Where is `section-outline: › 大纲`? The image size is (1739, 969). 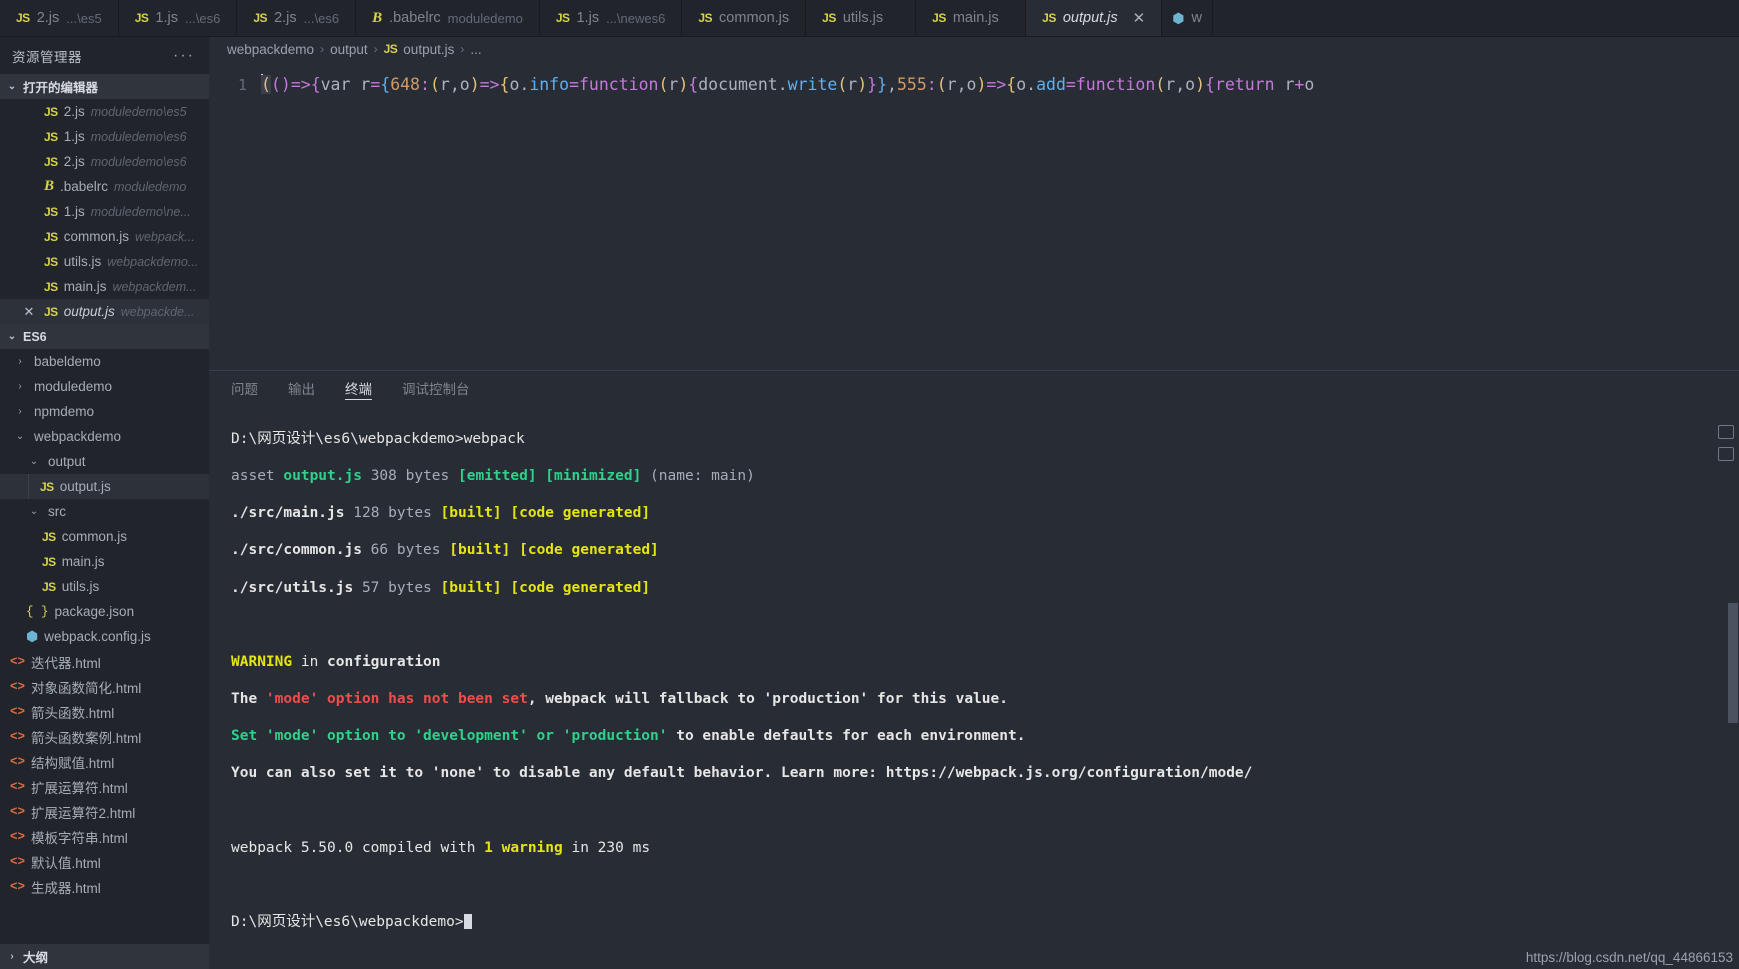
section-outline: › 大纲 is located at coordinates (104, 956).